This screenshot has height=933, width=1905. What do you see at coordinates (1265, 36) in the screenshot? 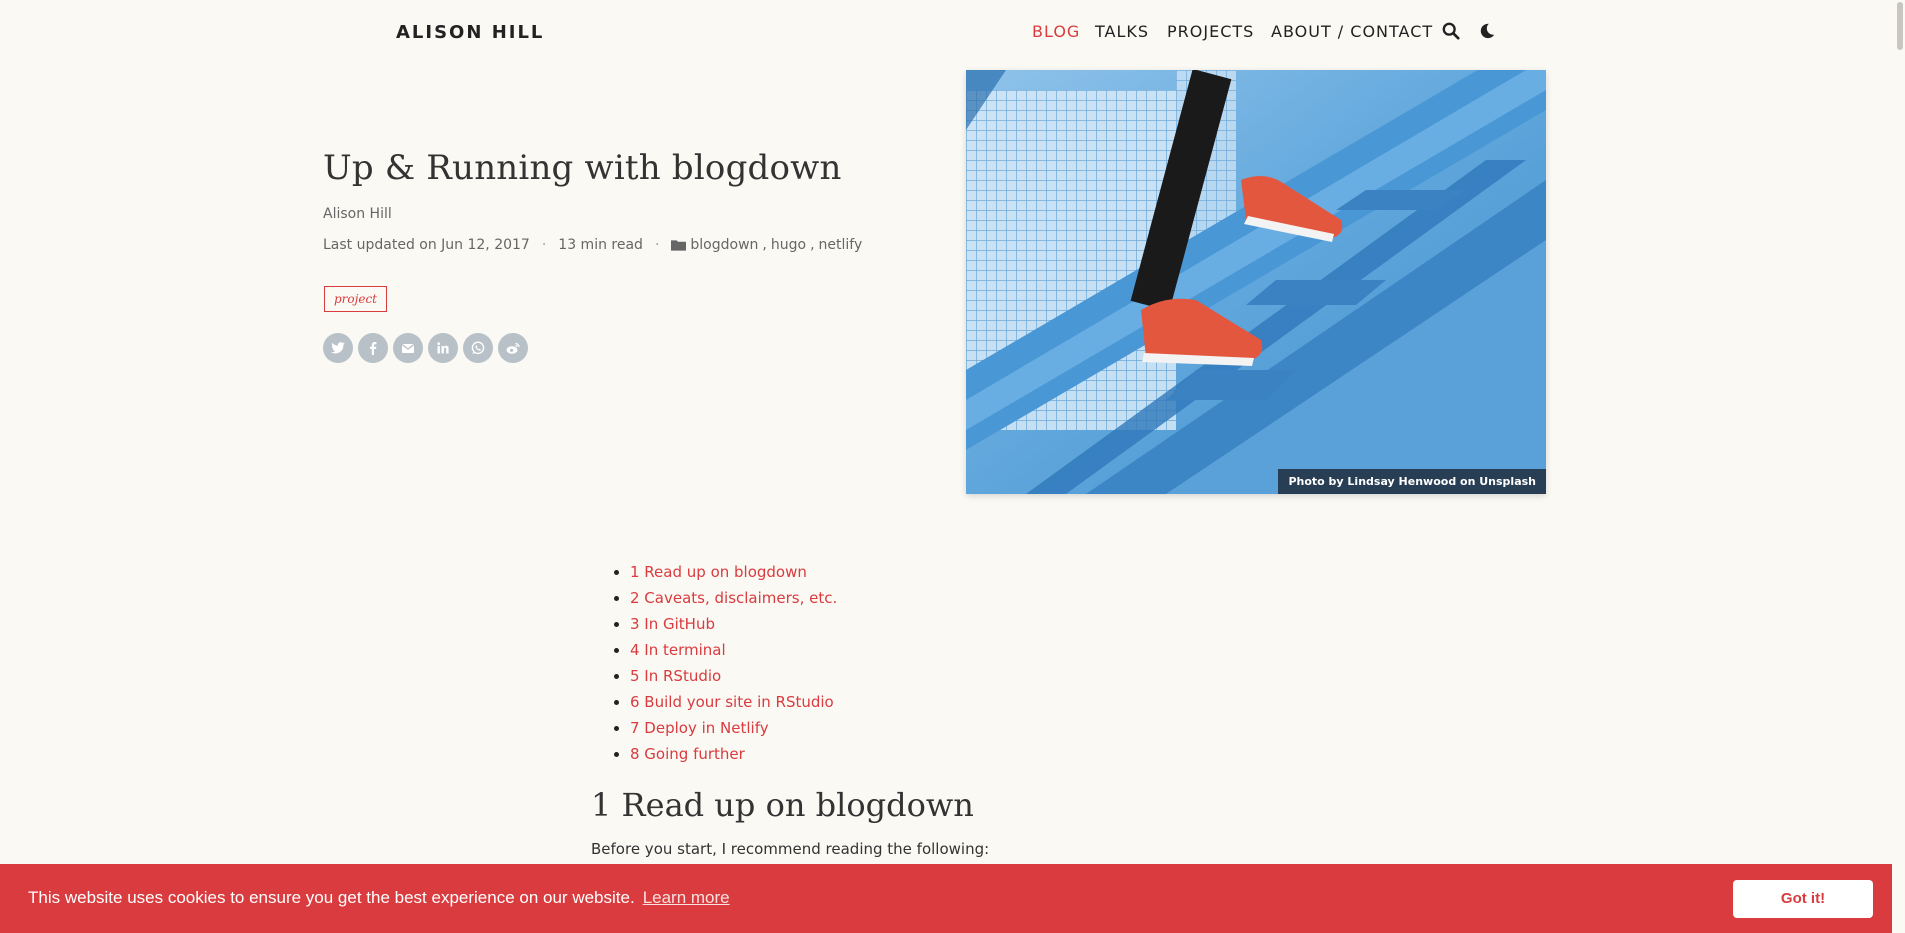
I see `nav-menu: BLOG TALKS PROJECTS ABOUT / CONTACT` at bounding box center [1265, 36].